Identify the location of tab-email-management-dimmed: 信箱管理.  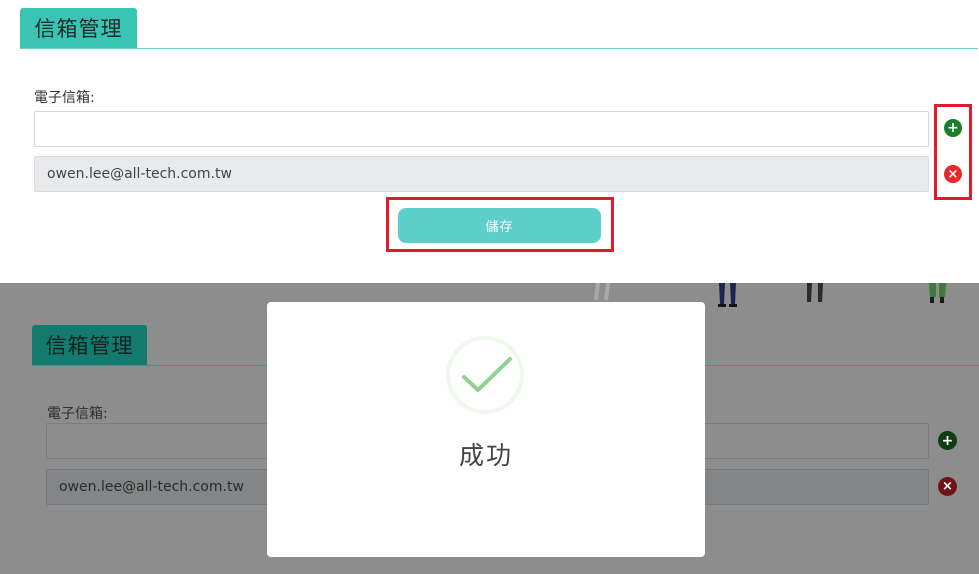
(89, 345).